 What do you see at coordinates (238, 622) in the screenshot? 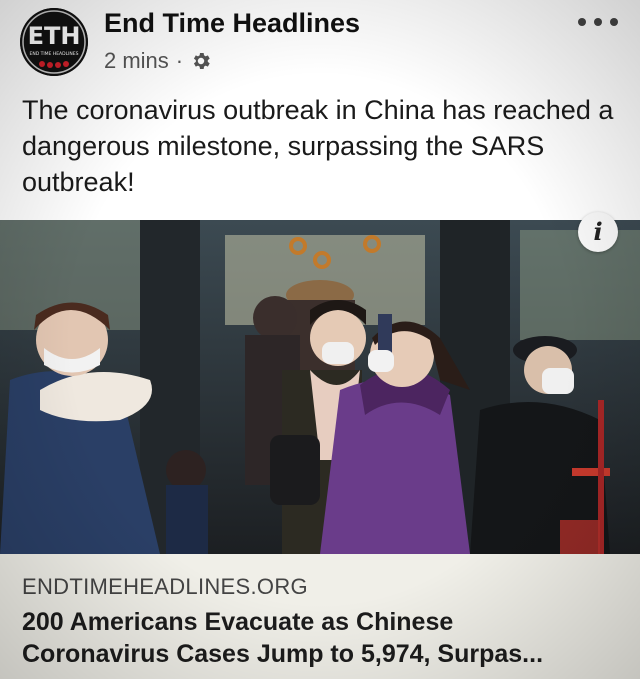
I see `link-title-line-1: 200 Americans Evacuate as Chinese` at bounding box center [238, 622].